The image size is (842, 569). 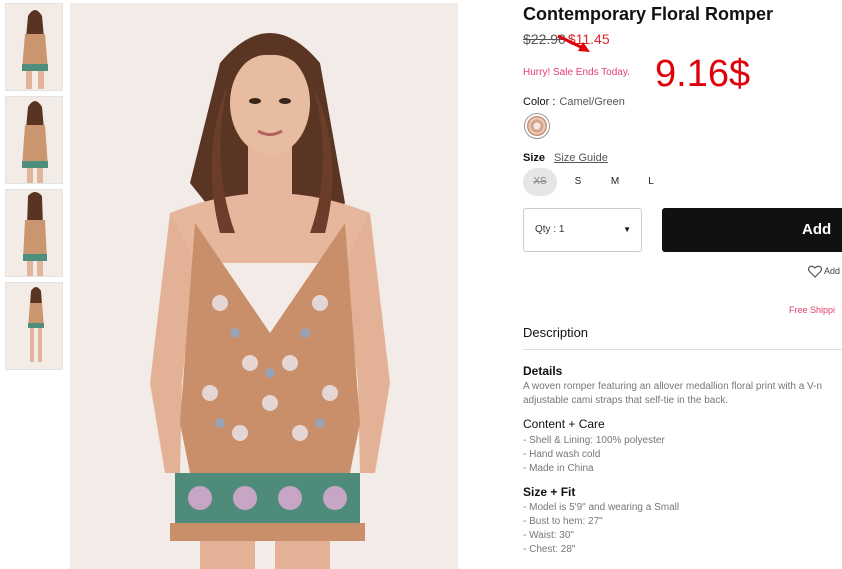 What do you see at coordinates (601, 507) in the screenshot?
I see `fit-line-1: - Model is 5'9" and wearing a Small` at bounding box center [601, 507].